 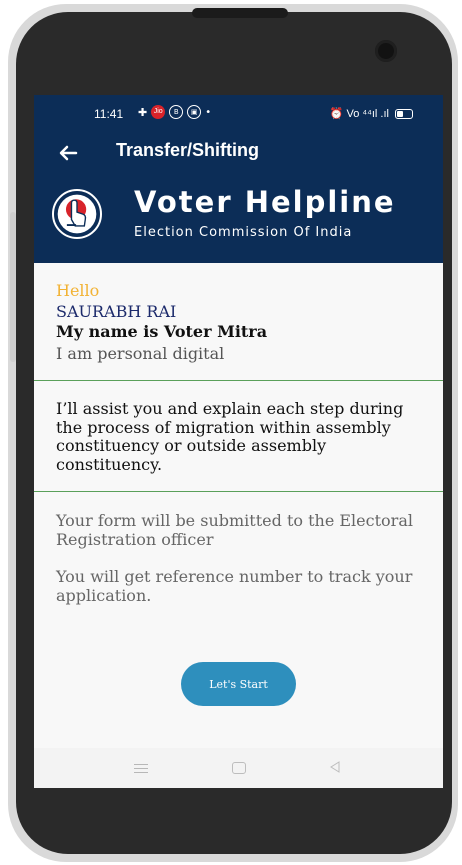 I want to click on personal-text: I am personal digital, so click(x=140, y=353).